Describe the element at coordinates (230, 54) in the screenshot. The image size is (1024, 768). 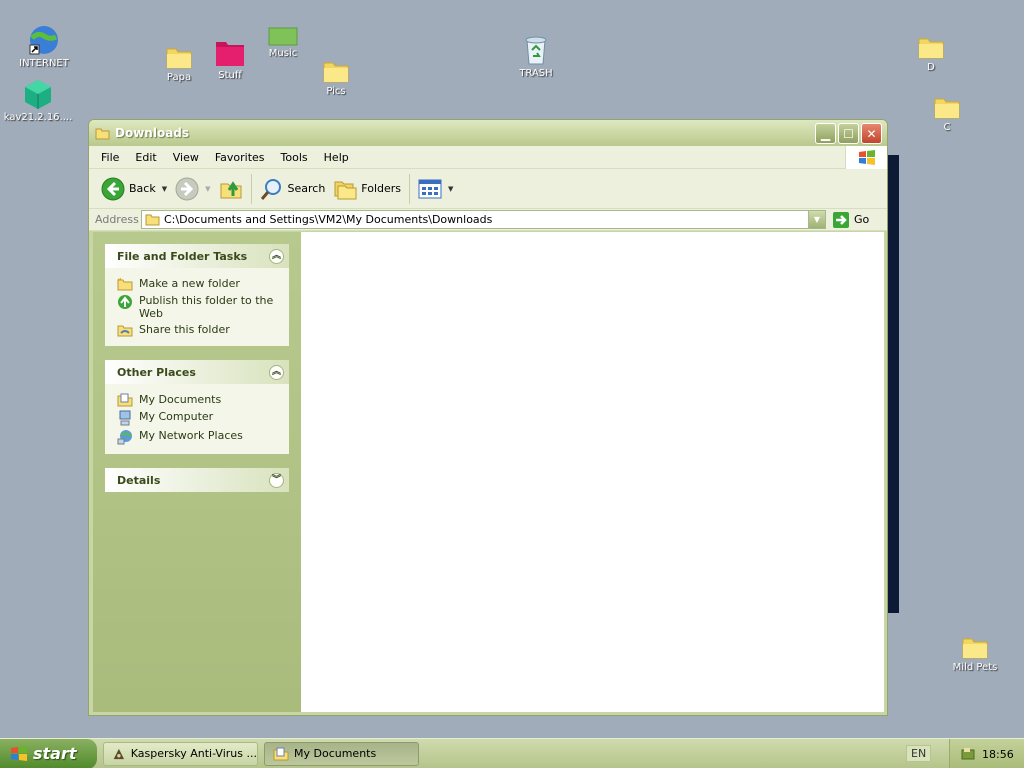
I see `pink-folder-icon` at that location.